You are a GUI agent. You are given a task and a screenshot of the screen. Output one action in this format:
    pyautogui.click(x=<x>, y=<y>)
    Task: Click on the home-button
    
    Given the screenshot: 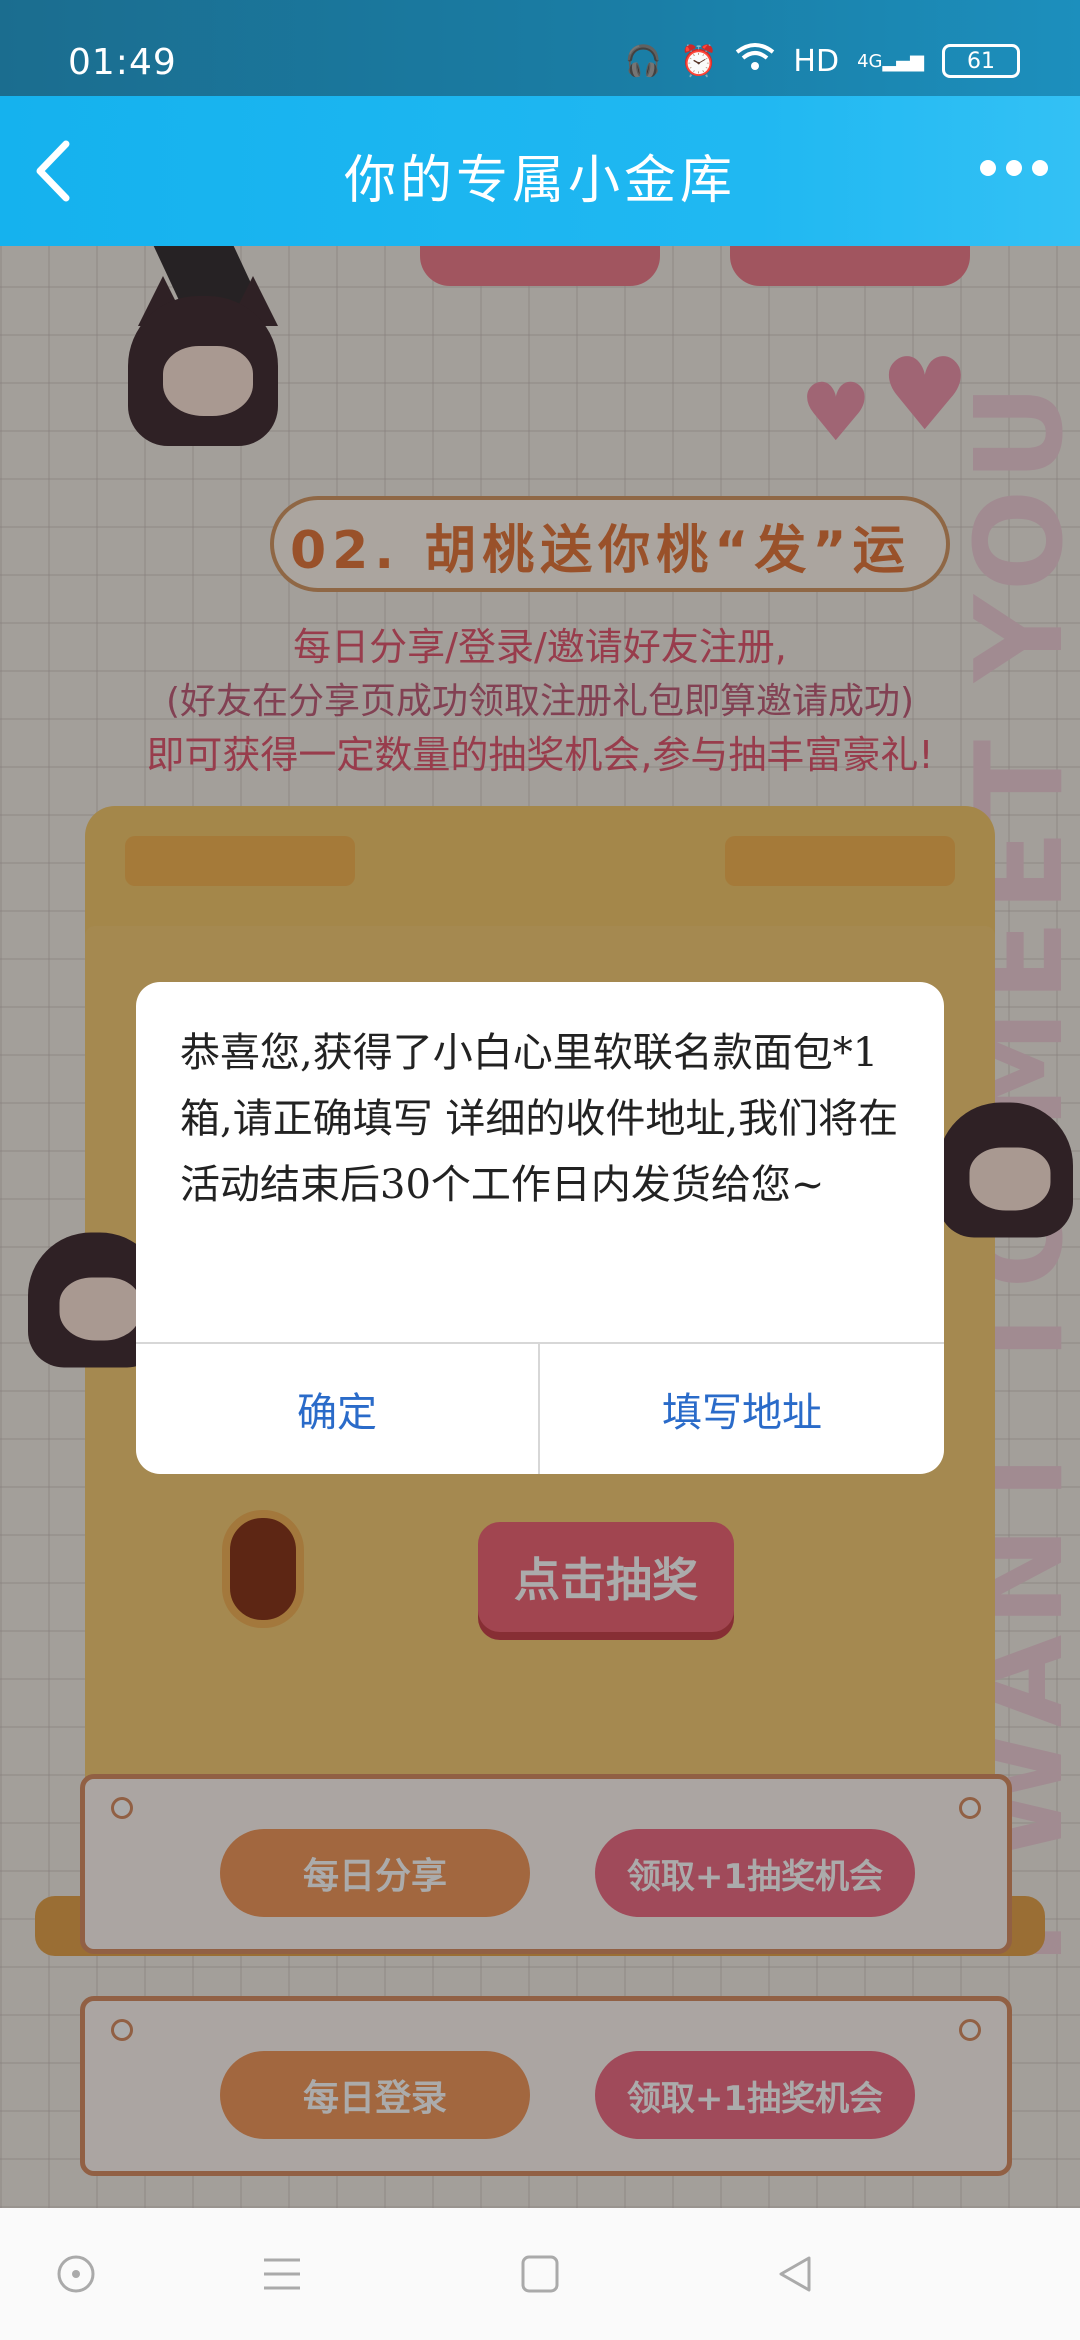 What is the action you would take?
    pyautogui.click(x=540, y=2274)
    